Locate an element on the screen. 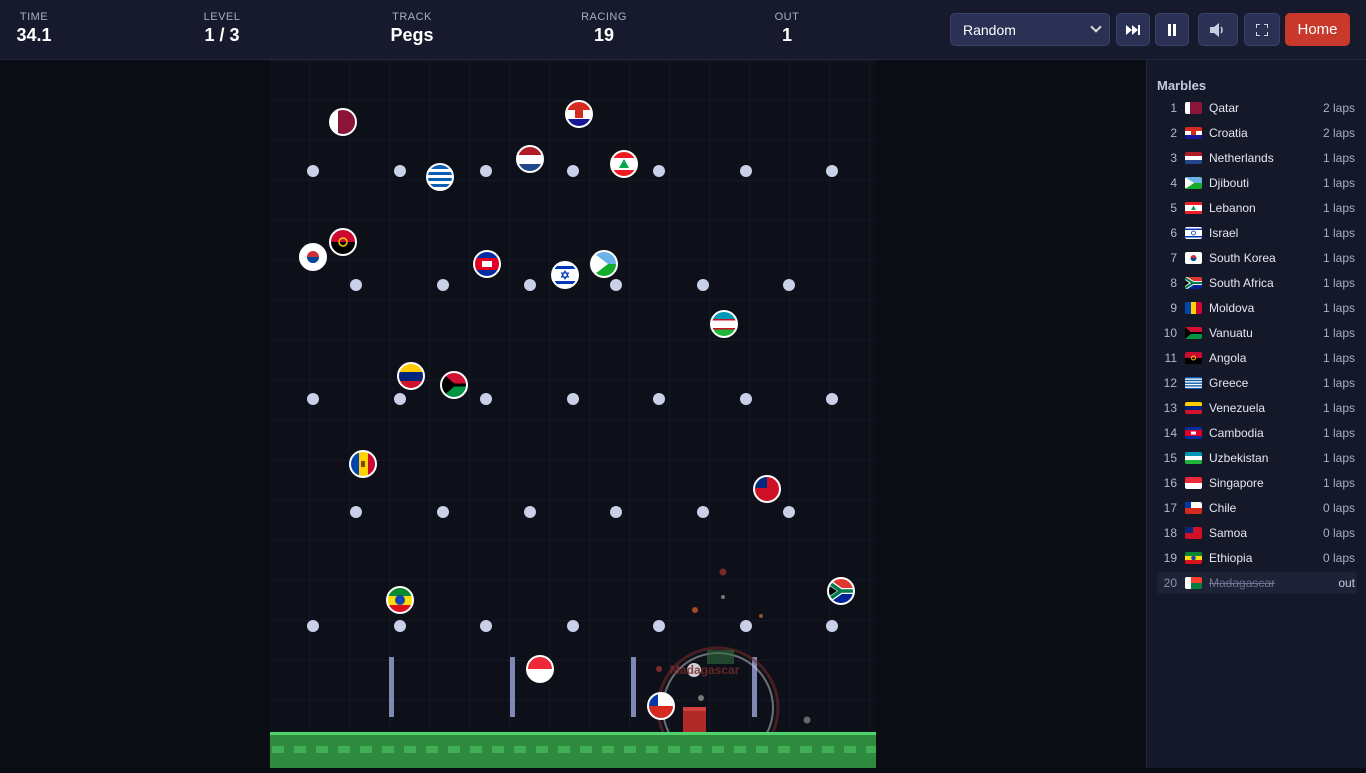 Image resolution: width=1366 pixels, height=773 pixels. standings-row: 2 Croatia 2 laps is located at coordinates (1257, 133).